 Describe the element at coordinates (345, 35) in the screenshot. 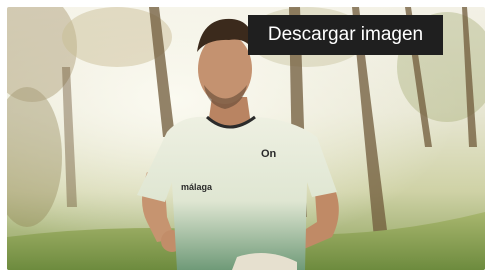

I see `download-image-button: Descargar imagen` at that location.